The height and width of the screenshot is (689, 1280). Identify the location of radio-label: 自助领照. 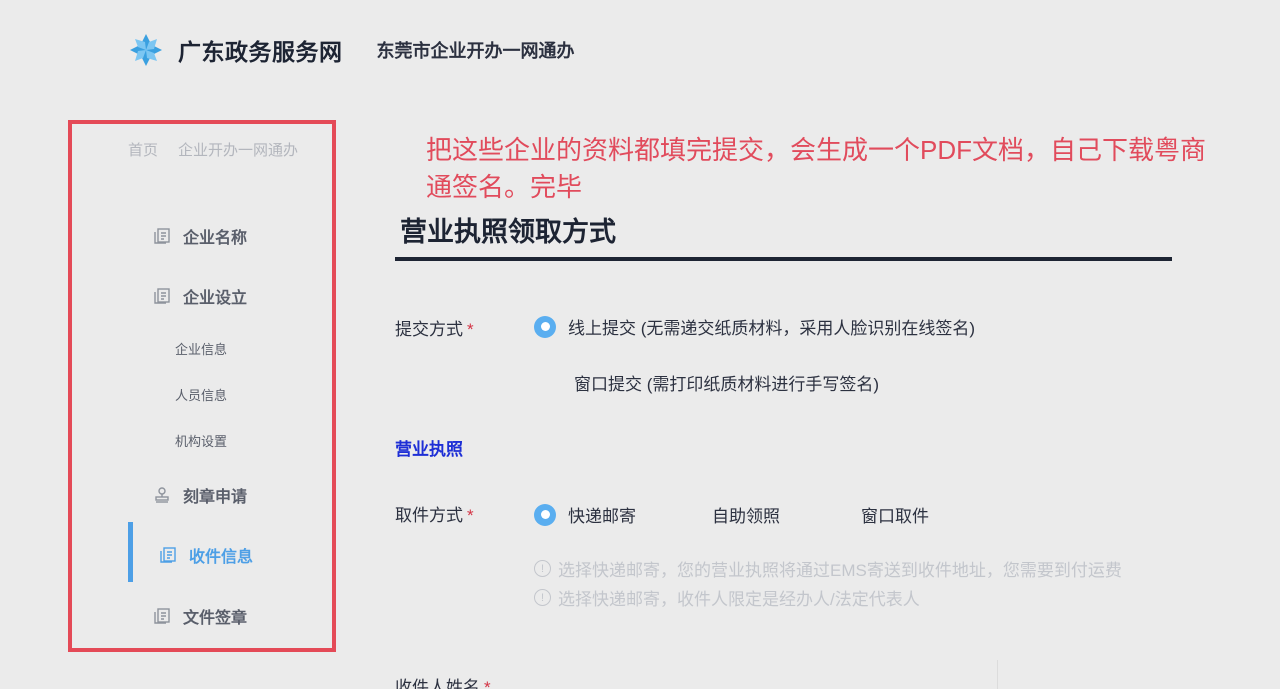
(746, 516).